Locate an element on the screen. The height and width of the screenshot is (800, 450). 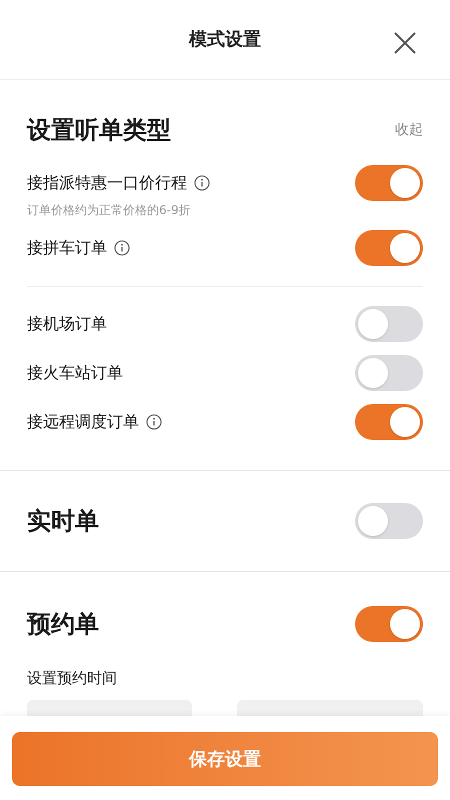
field-label: 设置预约时间 is located at coordinates (72, 678).